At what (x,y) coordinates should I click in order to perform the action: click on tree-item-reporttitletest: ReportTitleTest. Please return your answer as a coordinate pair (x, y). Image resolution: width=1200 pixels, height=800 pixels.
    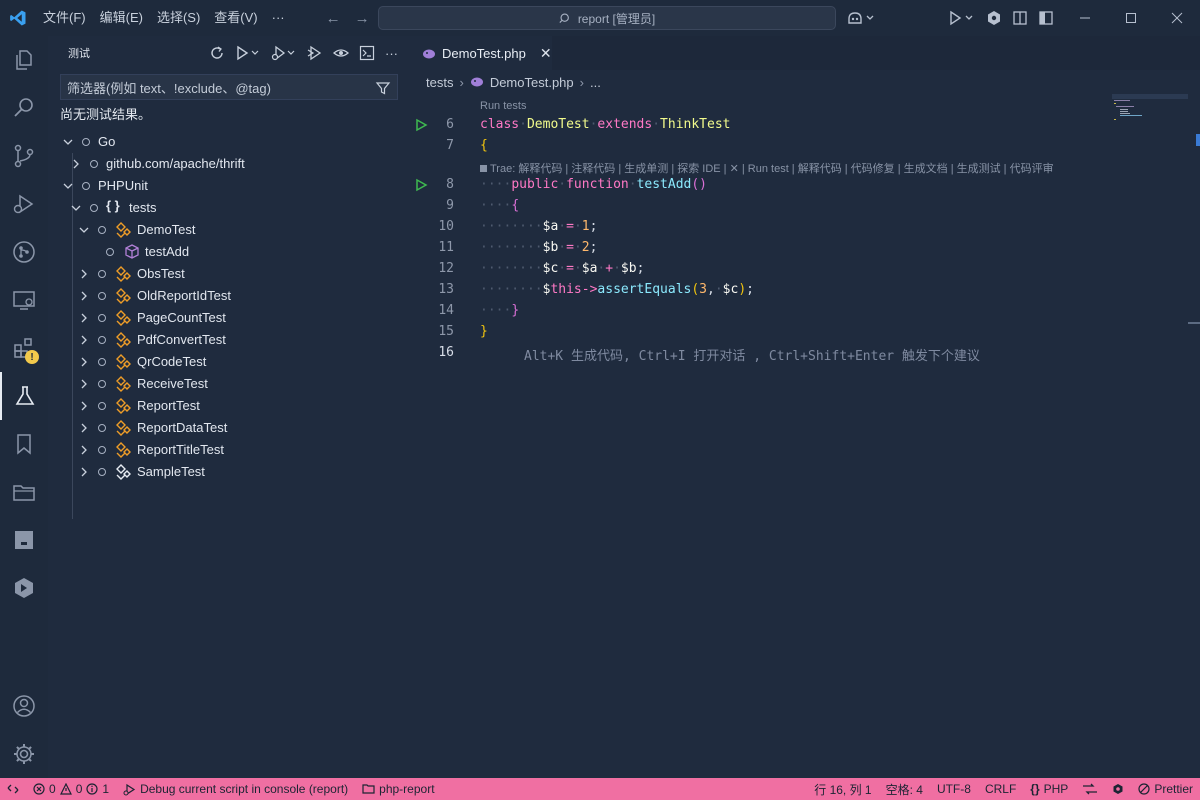
    Looking at the image, I should click on (229, 450).